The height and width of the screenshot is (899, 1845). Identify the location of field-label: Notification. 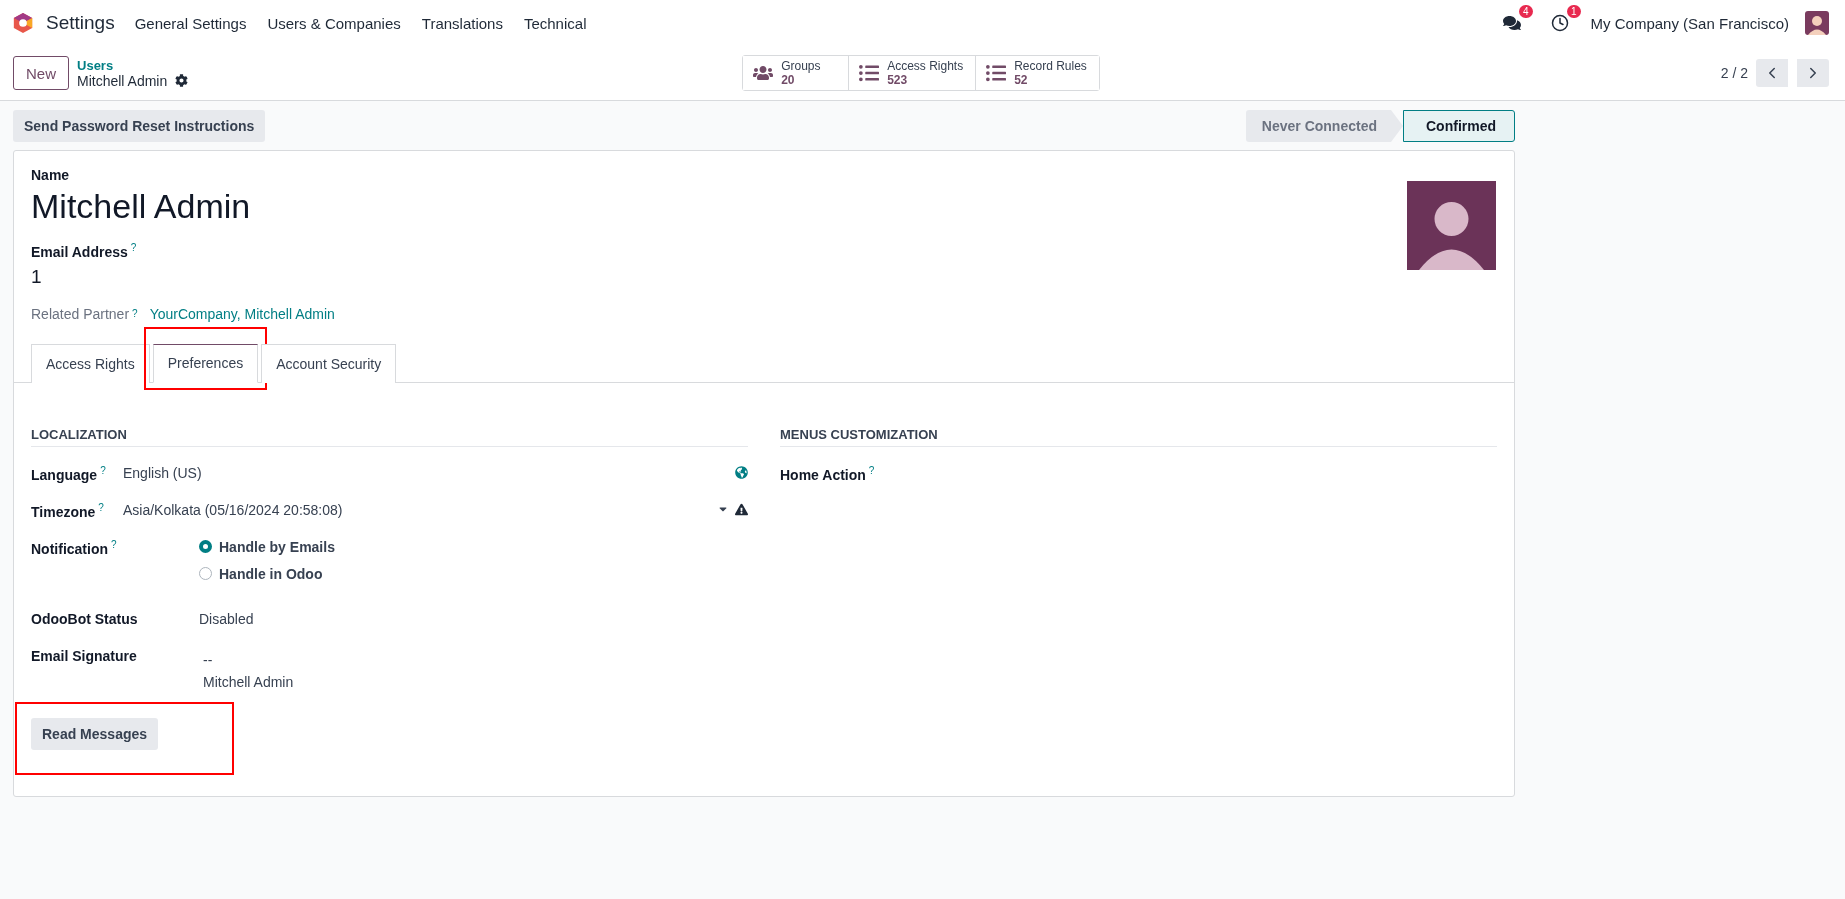
(69, 548).